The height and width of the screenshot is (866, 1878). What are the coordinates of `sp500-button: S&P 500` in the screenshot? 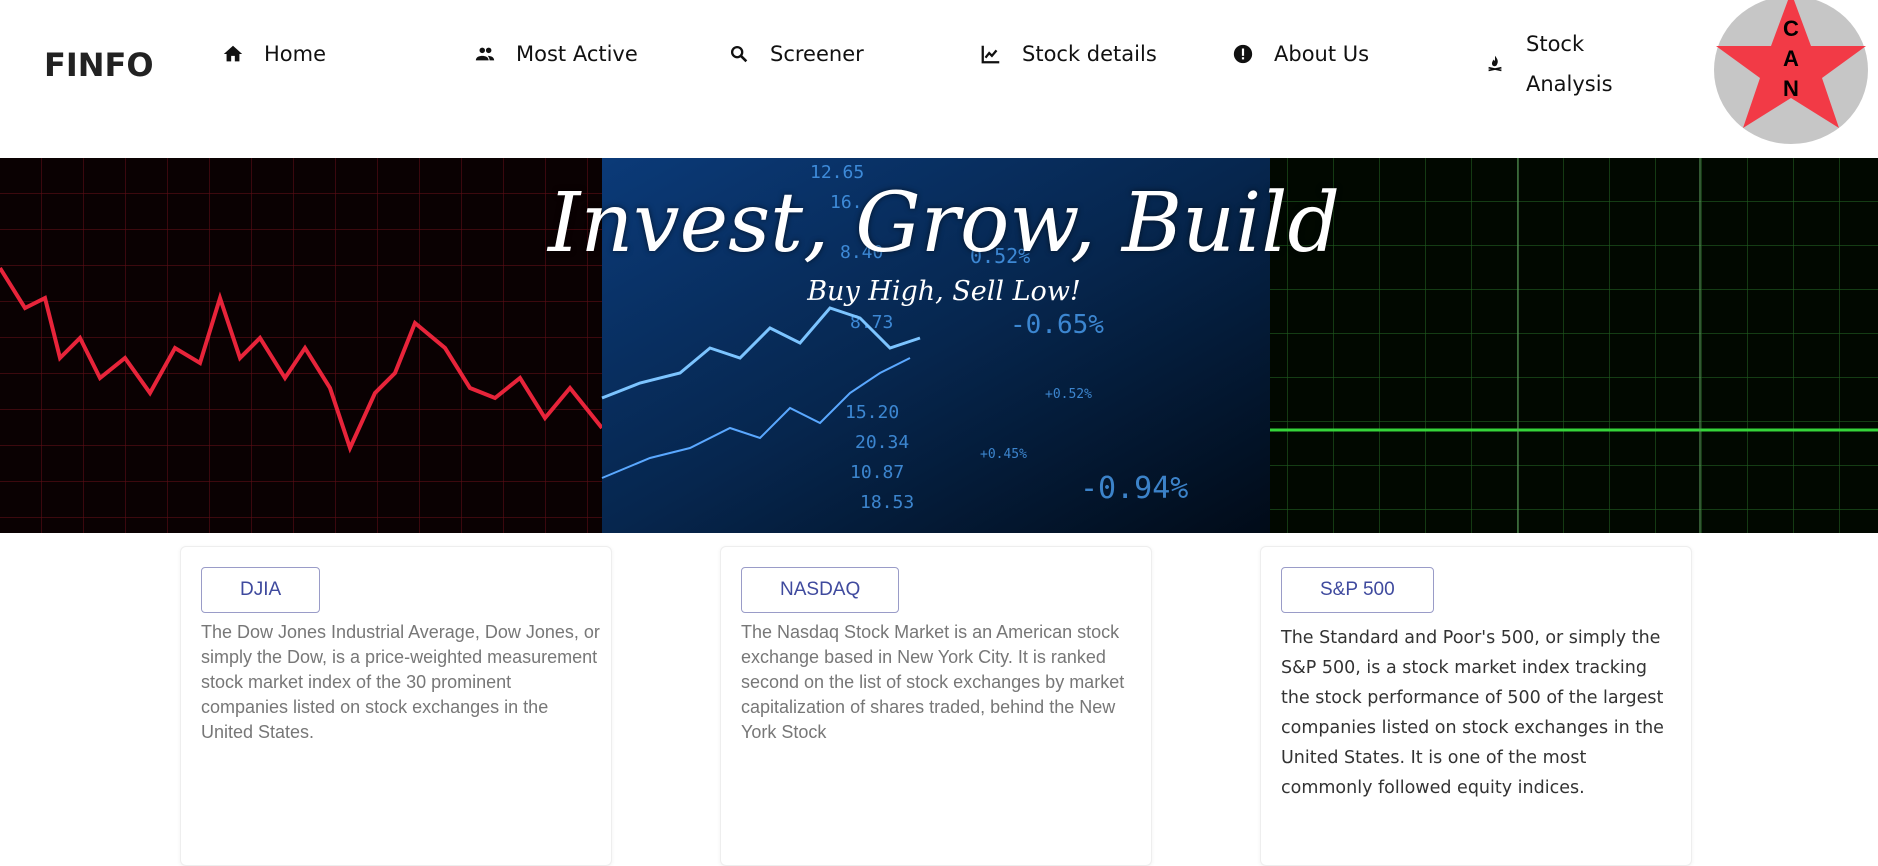 It's located at (1357, 590).